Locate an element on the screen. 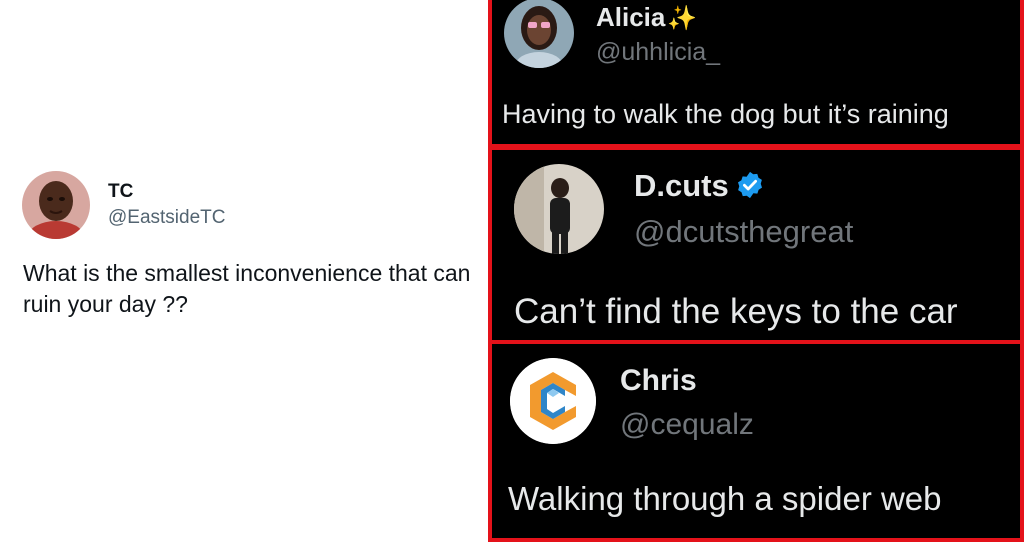 The height and width of the screenshot is (542, 1024). verified-badge-icon is located at coordinates (750, 185).